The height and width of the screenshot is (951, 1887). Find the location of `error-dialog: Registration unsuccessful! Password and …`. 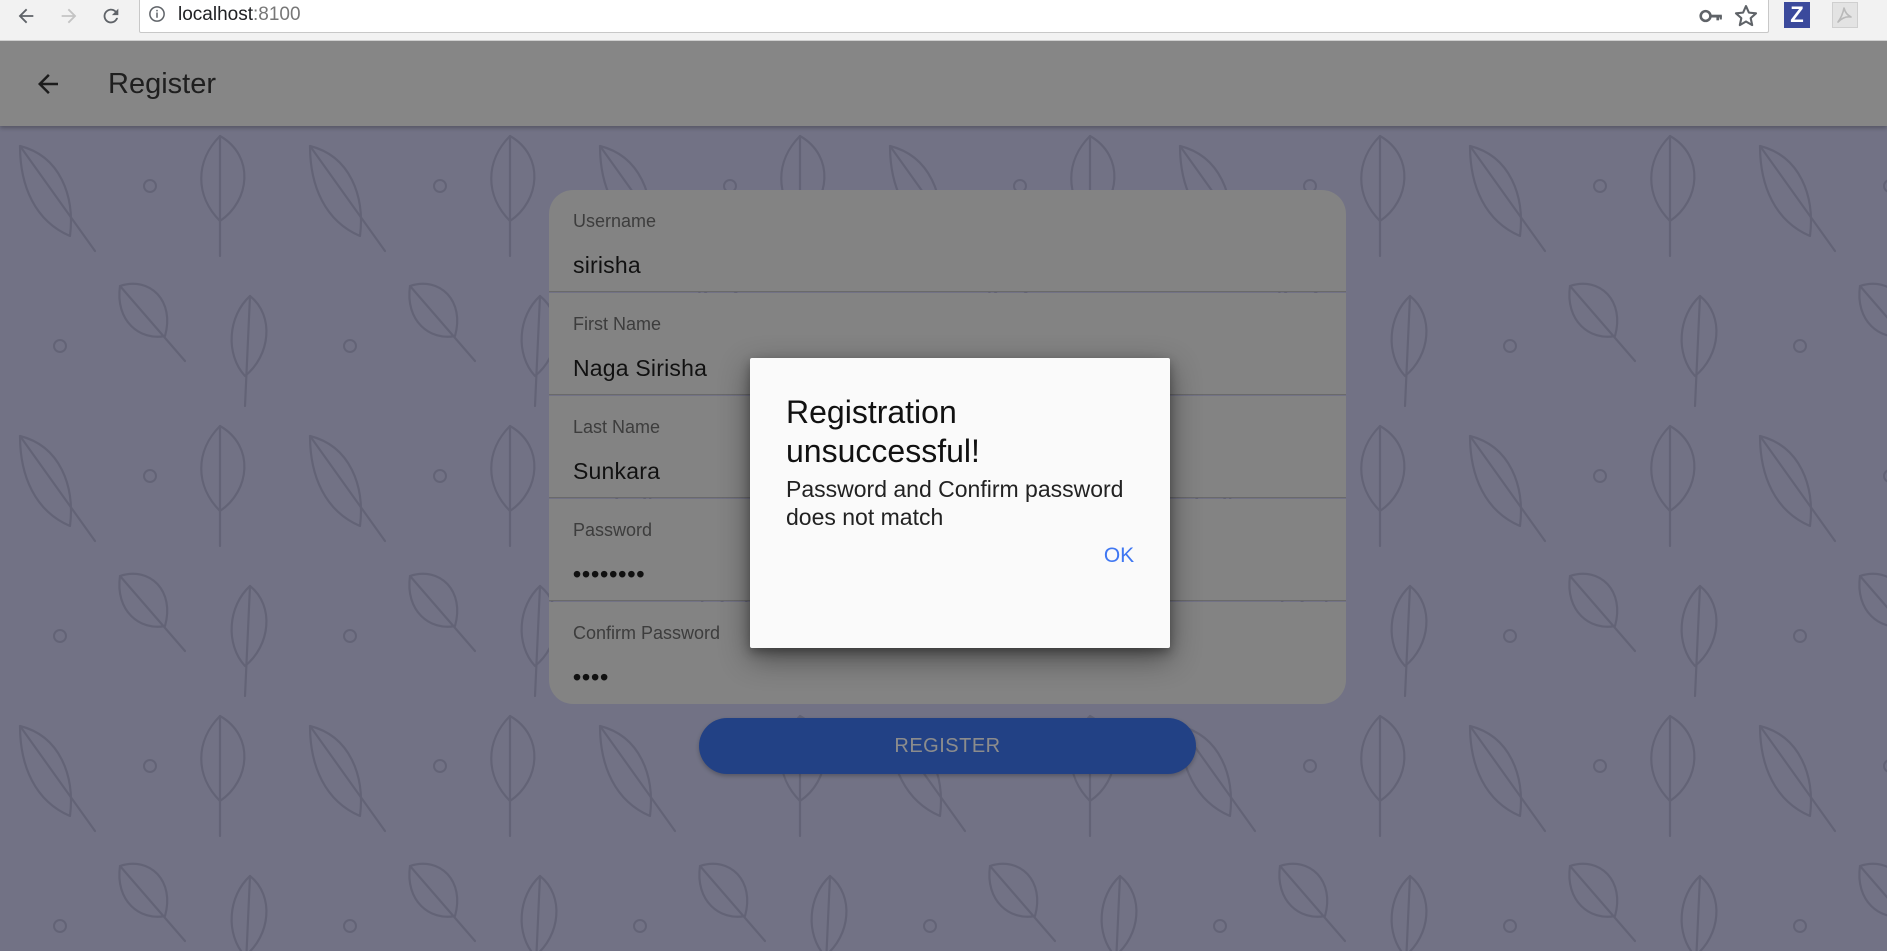

error-dialog: Registration unsuccessful! Password and … is located at coordinates (960, 503).